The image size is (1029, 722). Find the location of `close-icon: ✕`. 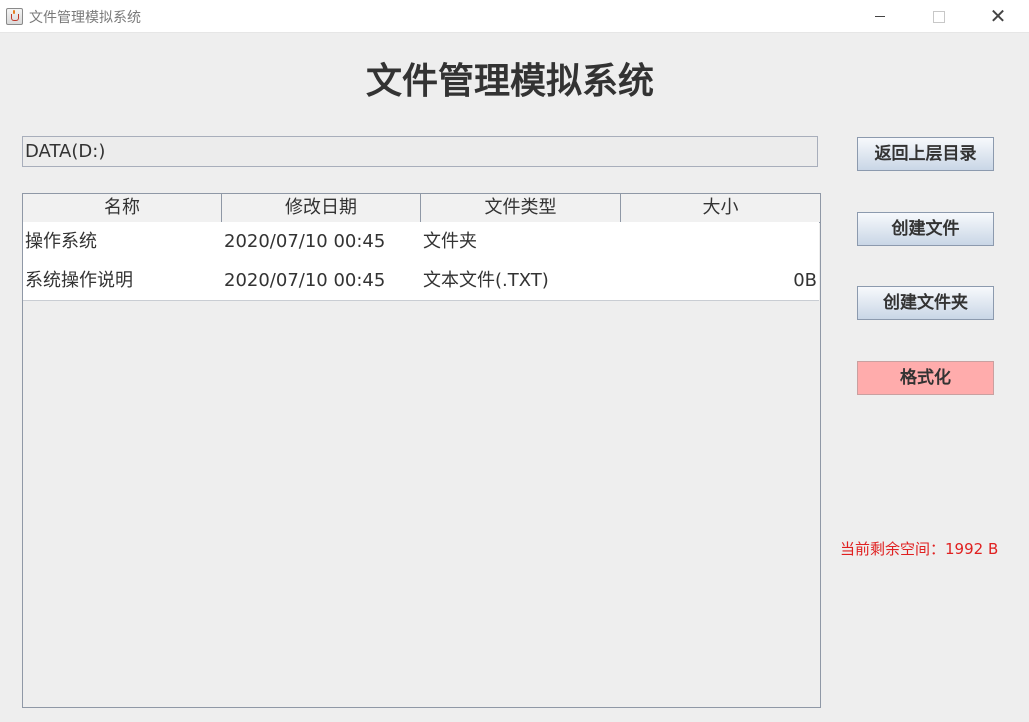

close-icon: ✕ is located at coordinates (998, 16).